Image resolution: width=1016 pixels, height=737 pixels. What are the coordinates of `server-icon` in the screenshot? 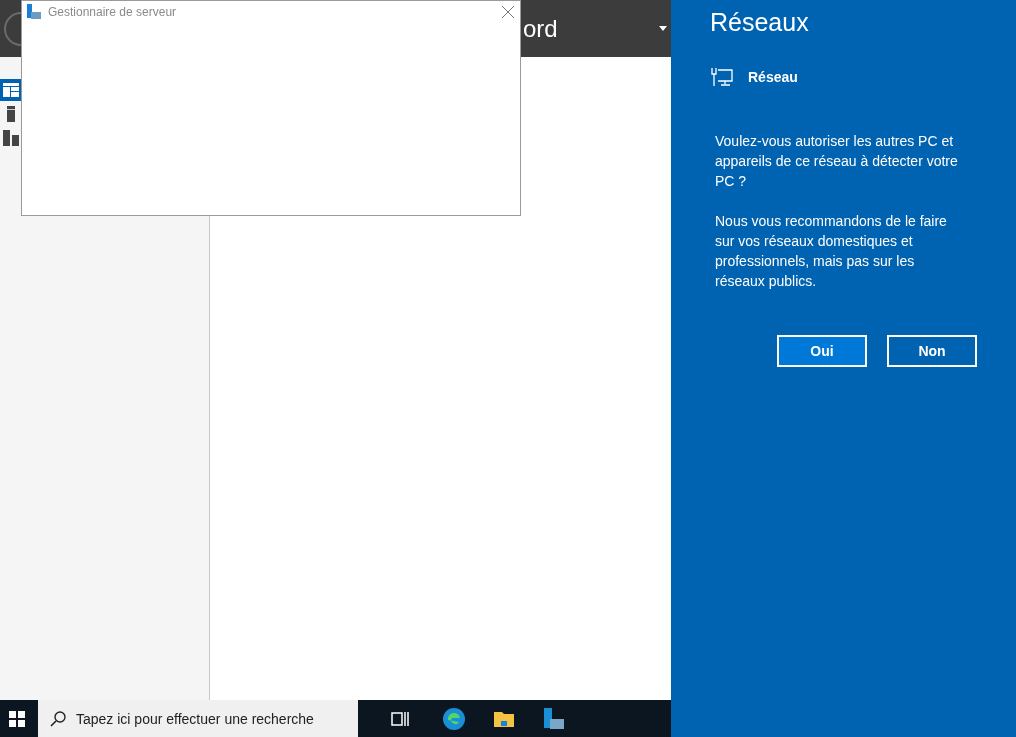 It's located at (11, 114).